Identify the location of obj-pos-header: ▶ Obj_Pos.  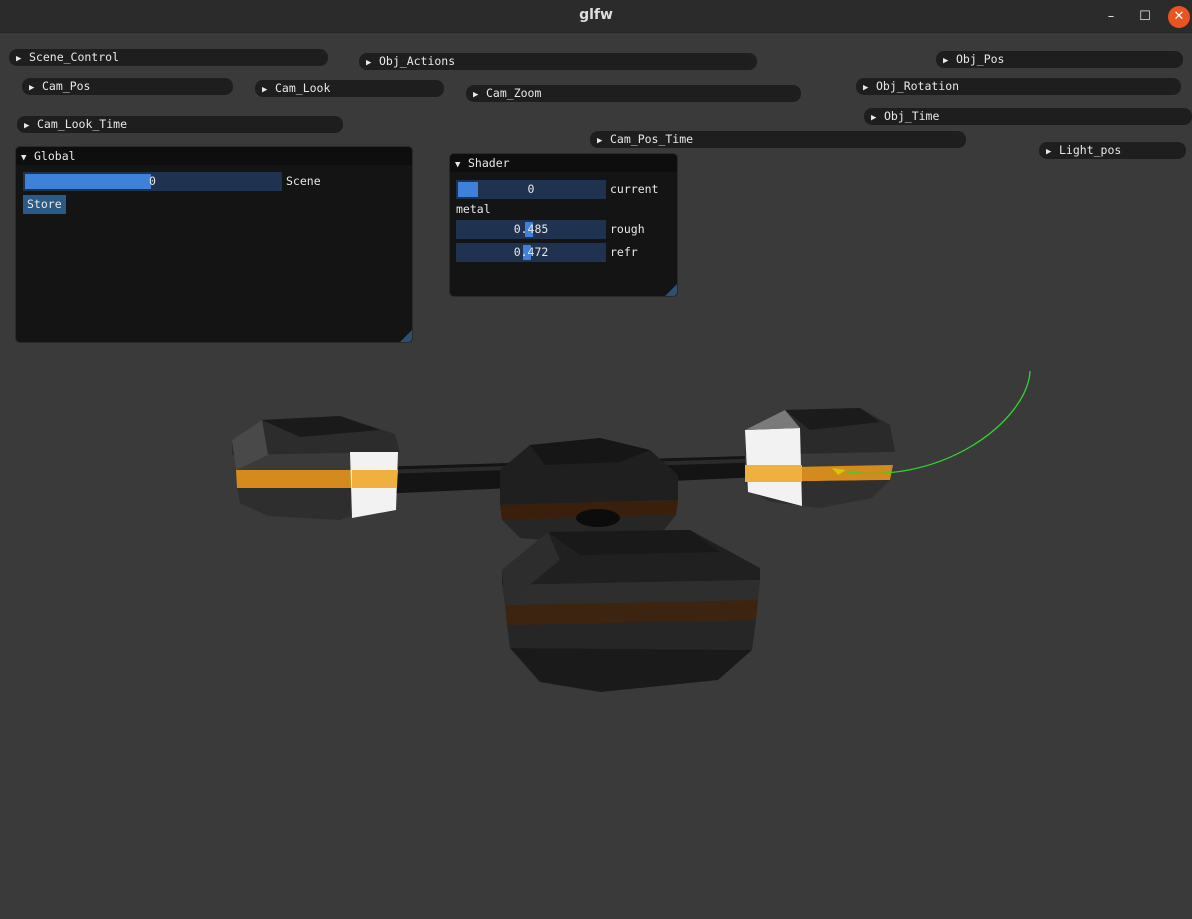
(1059, 59).